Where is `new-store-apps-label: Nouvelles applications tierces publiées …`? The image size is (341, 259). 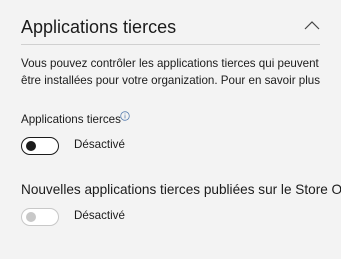
new-store-apps-label: Nouvelles applications tierces publiées … is located at coordinates (181, 189).